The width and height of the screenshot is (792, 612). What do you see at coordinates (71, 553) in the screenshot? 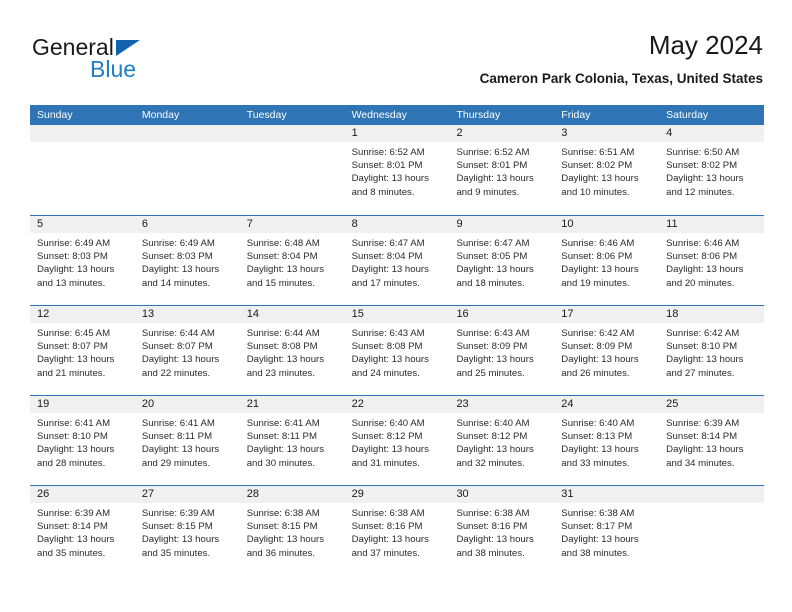
I see `daylight-text-line2: and 35 minutes.` at bounding box center [71, 553].